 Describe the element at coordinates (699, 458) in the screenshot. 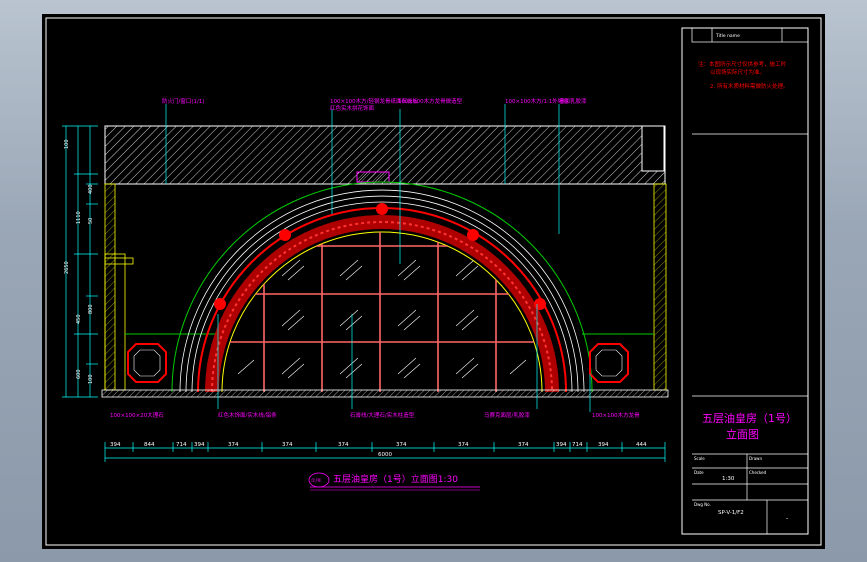

I see `svg-text: Scale` at that location.